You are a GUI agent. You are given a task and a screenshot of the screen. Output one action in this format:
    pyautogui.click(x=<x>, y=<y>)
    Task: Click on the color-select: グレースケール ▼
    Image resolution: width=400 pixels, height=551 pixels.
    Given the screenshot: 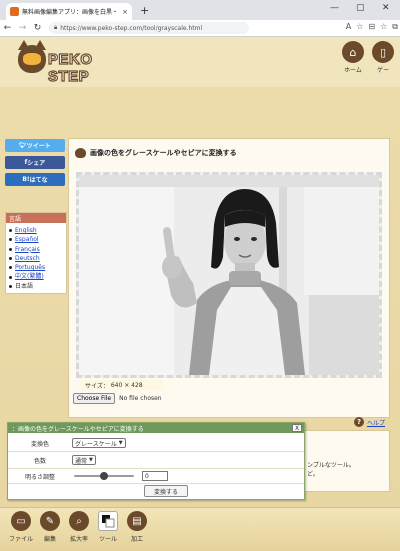 What is the action you would take?
    pyautogui.click(x=99, y=443)
    